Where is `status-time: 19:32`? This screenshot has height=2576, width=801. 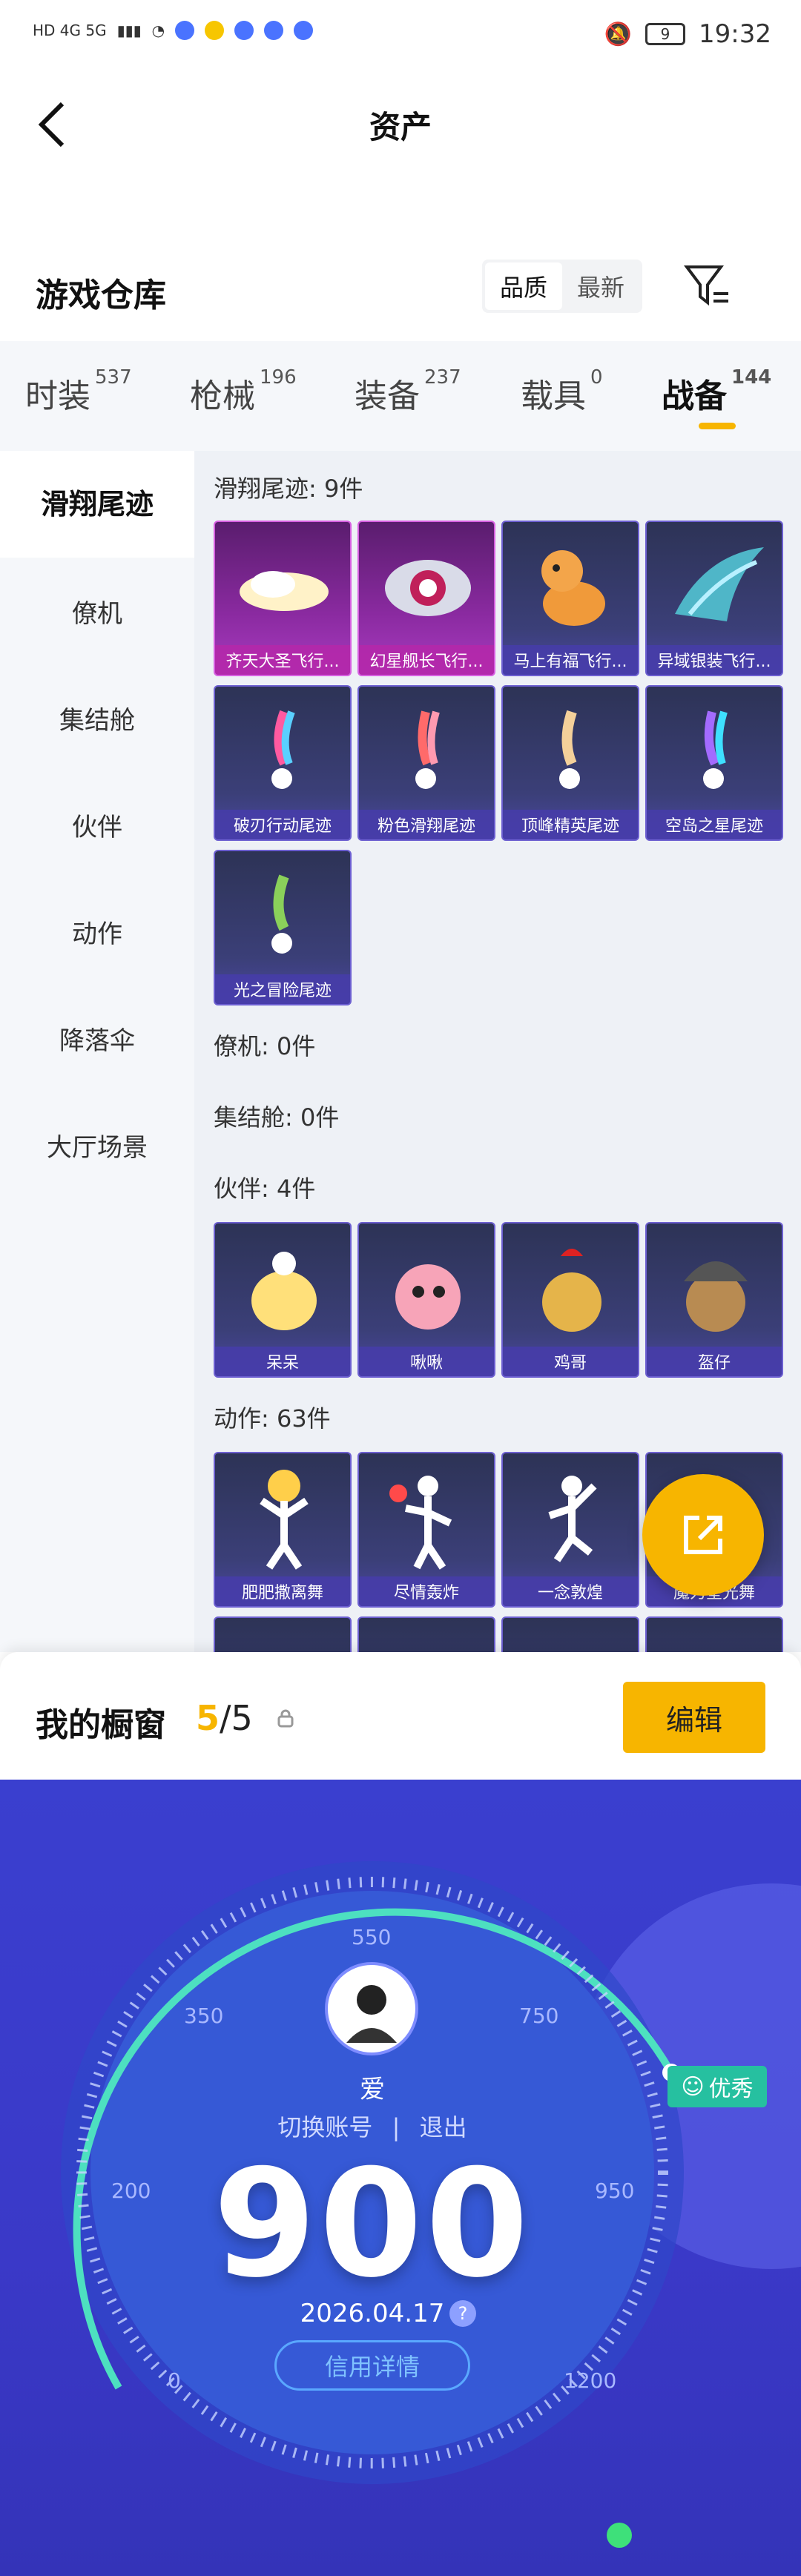 status-time: 19:32 is located at coordinates (735, 34).